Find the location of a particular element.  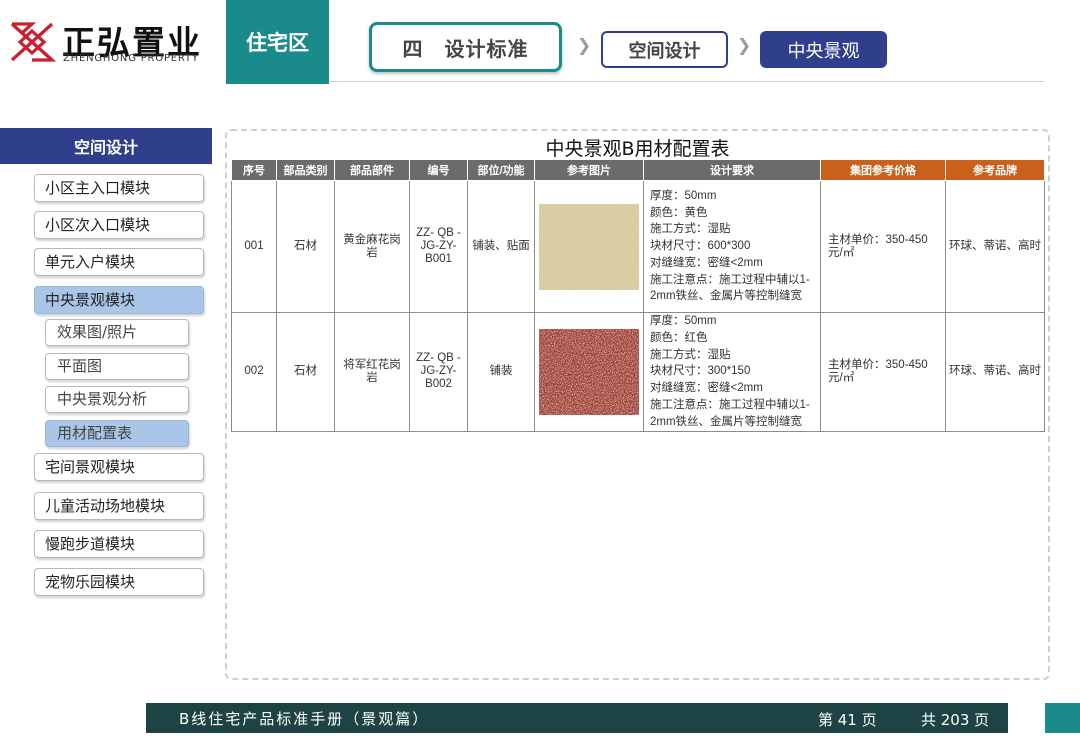

footer-title: B线住宅产品标准手册（景观篇） is located at coordinates (304, 719).